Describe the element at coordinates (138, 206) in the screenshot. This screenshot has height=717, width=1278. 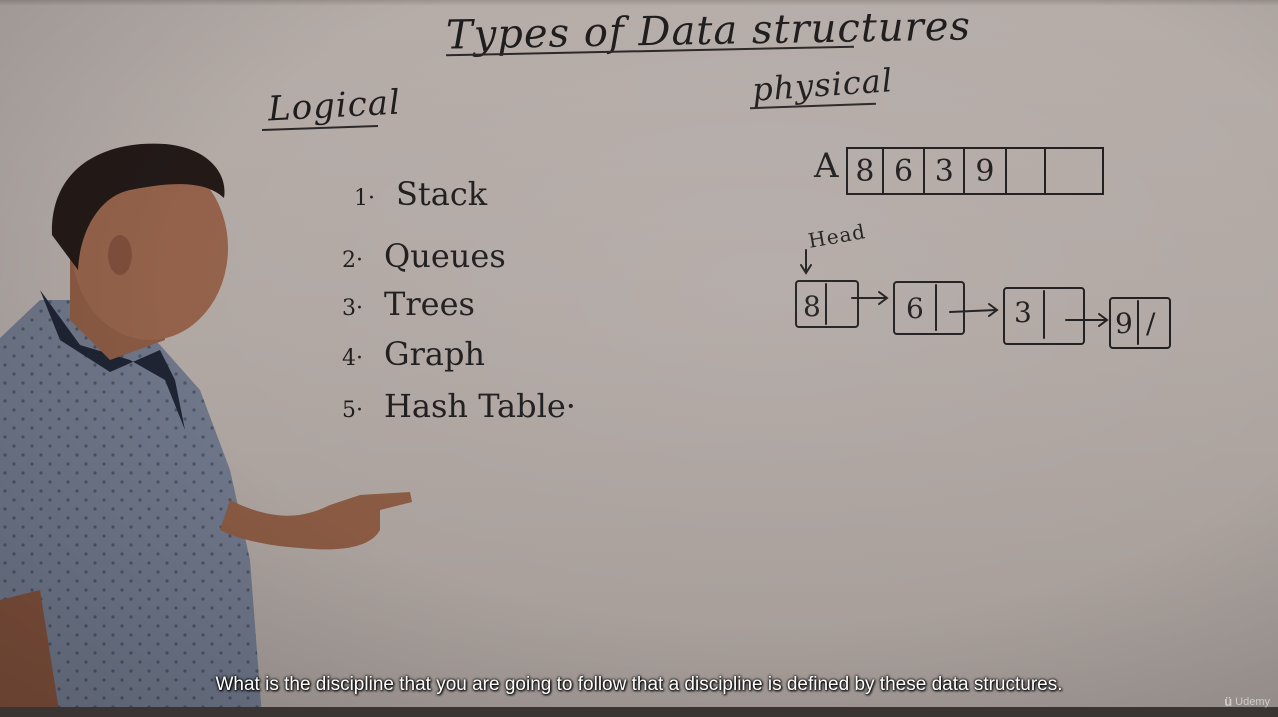
I see `hair` at that location.